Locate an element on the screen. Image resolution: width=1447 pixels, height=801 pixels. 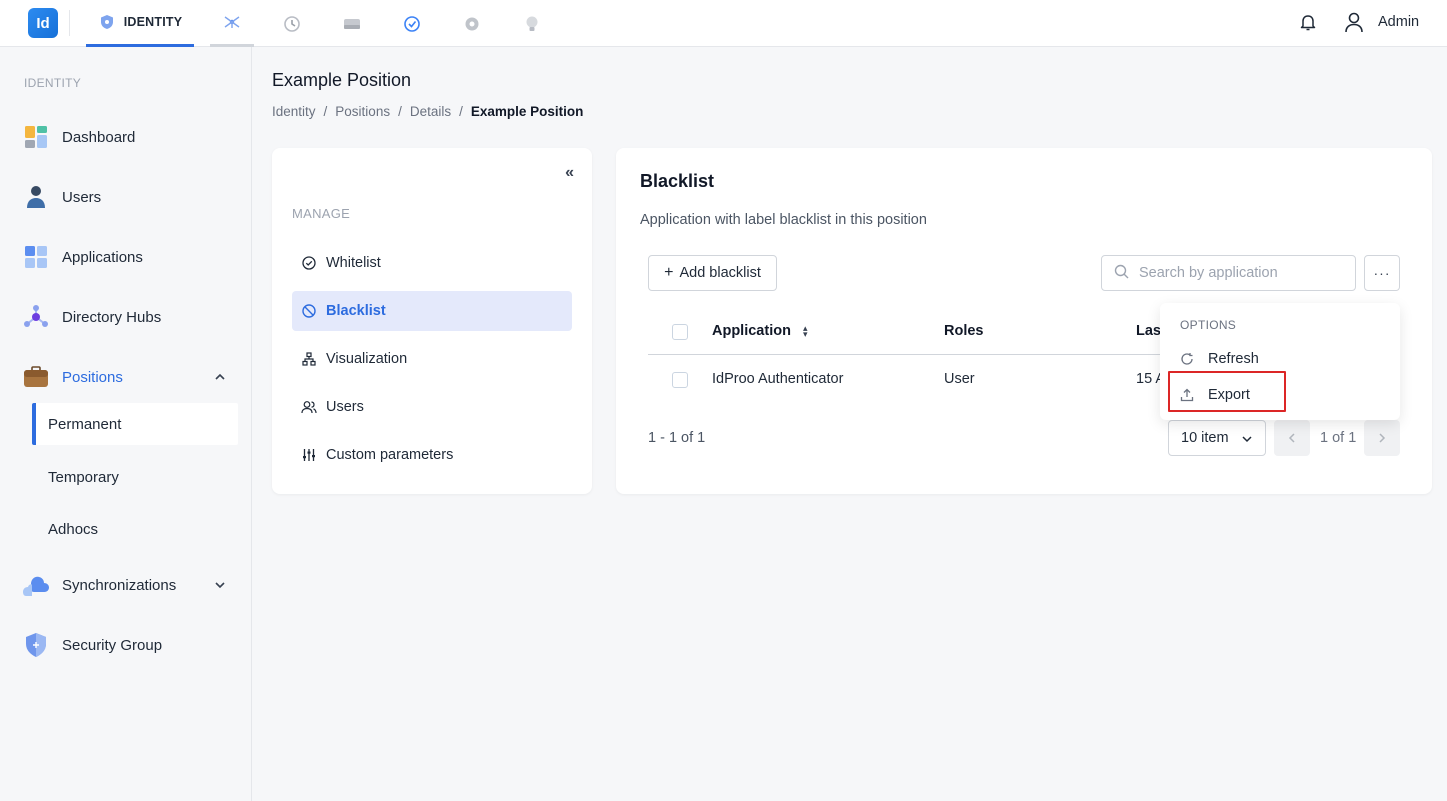
manage-item-label: Visualization is located at coordinates (367, 359).